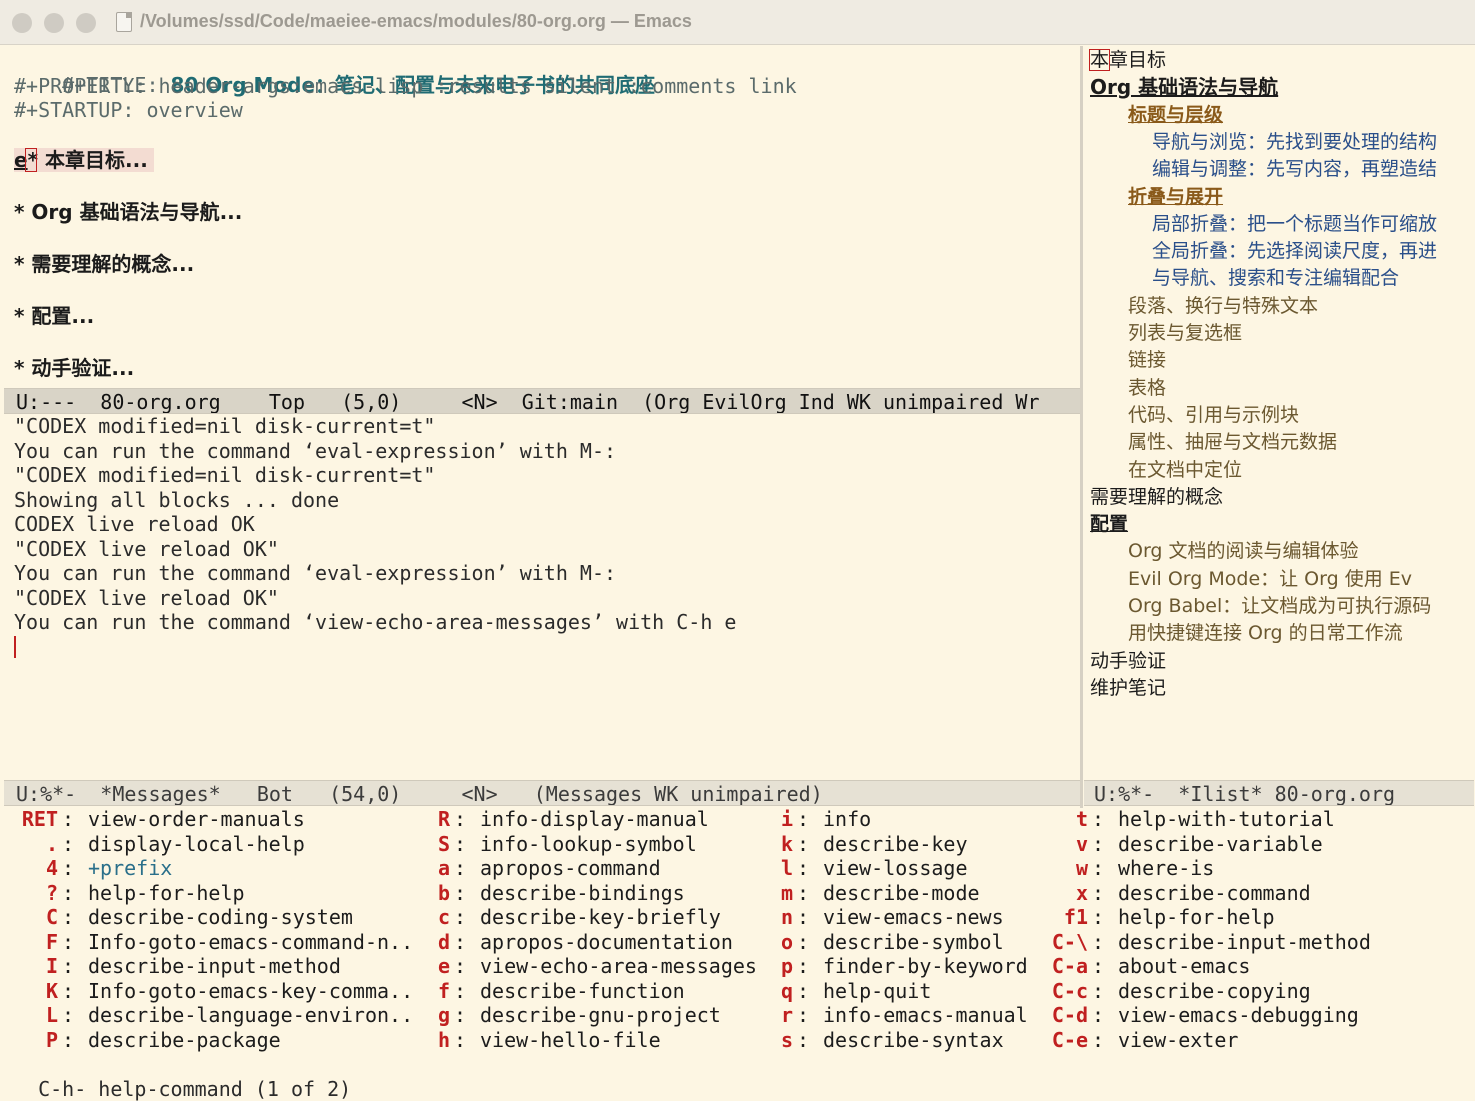 Image resolution: width=1475 pixels, height=1101 pixels. I want to click on which-key-command: view-emacs-debugging, so click(1238, 1015).